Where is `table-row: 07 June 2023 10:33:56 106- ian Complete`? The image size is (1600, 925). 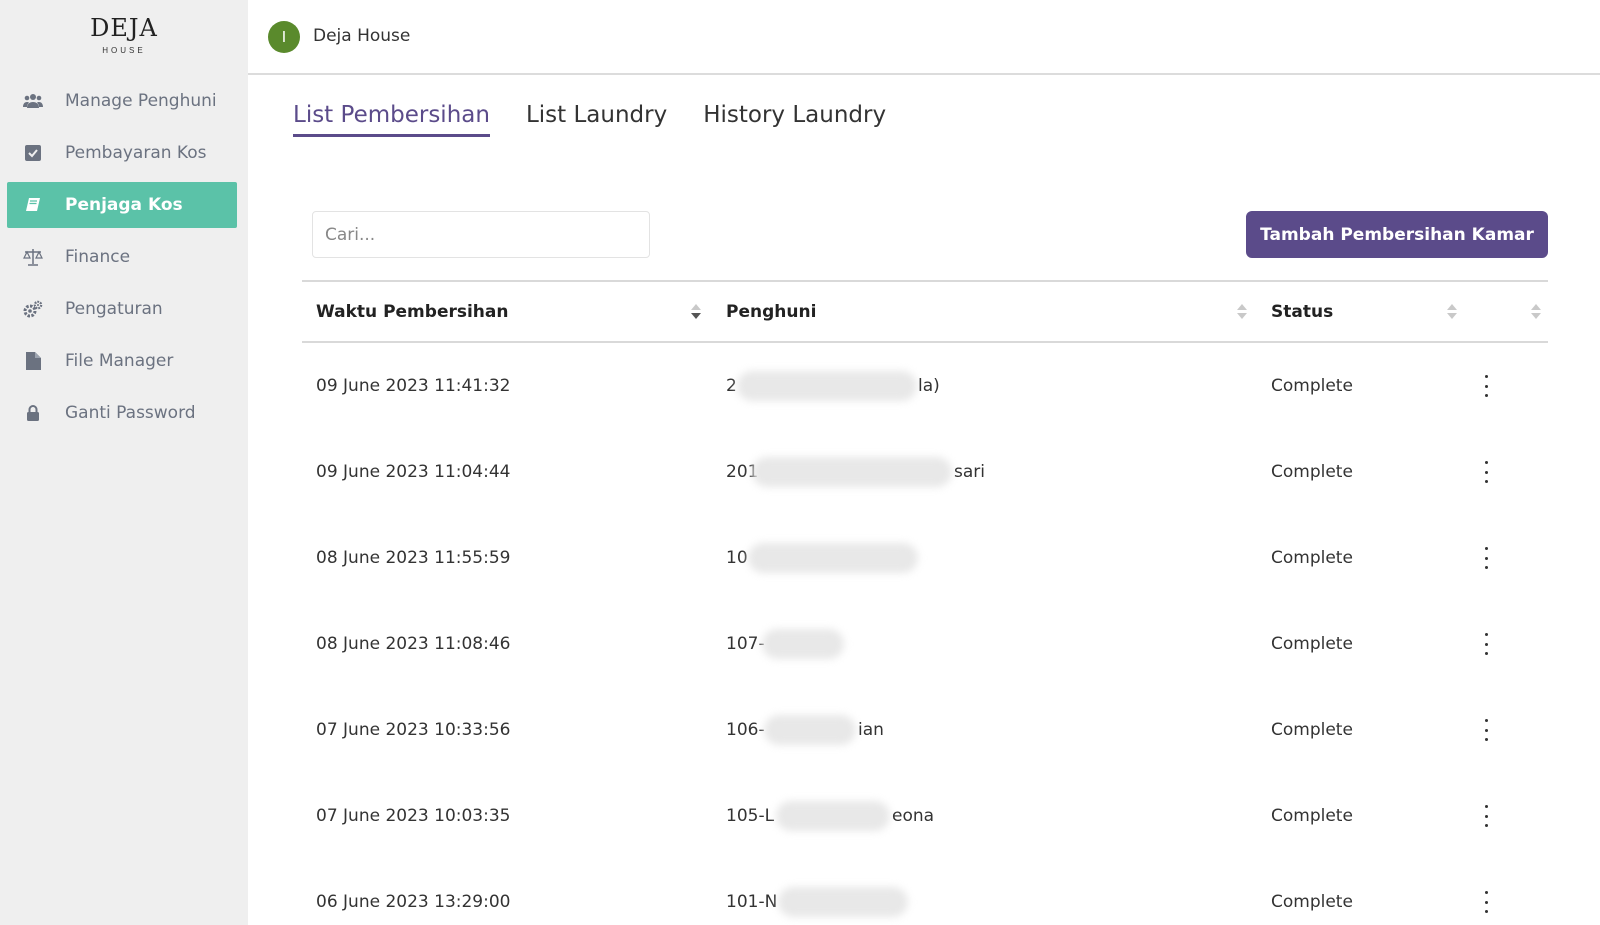 table-row: 07 June 2023 10:33:56 106- ian Complete is located at coordinates (925, 730).